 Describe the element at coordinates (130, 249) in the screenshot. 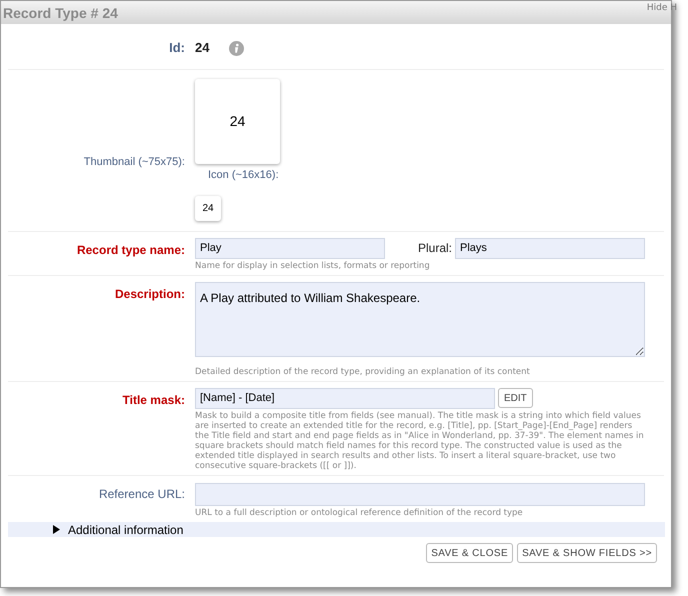

I see `field-label: Record type name:` at that location.